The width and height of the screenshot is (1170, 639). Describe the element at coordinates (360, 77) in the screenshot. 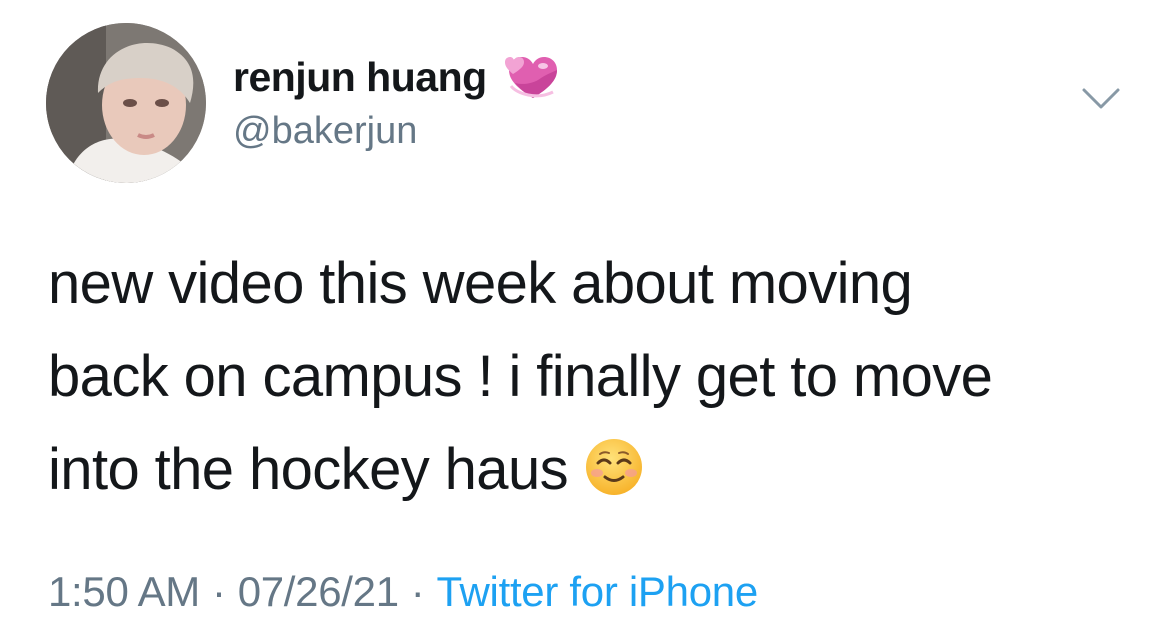

I see `display-name: renjun huang` at that location.